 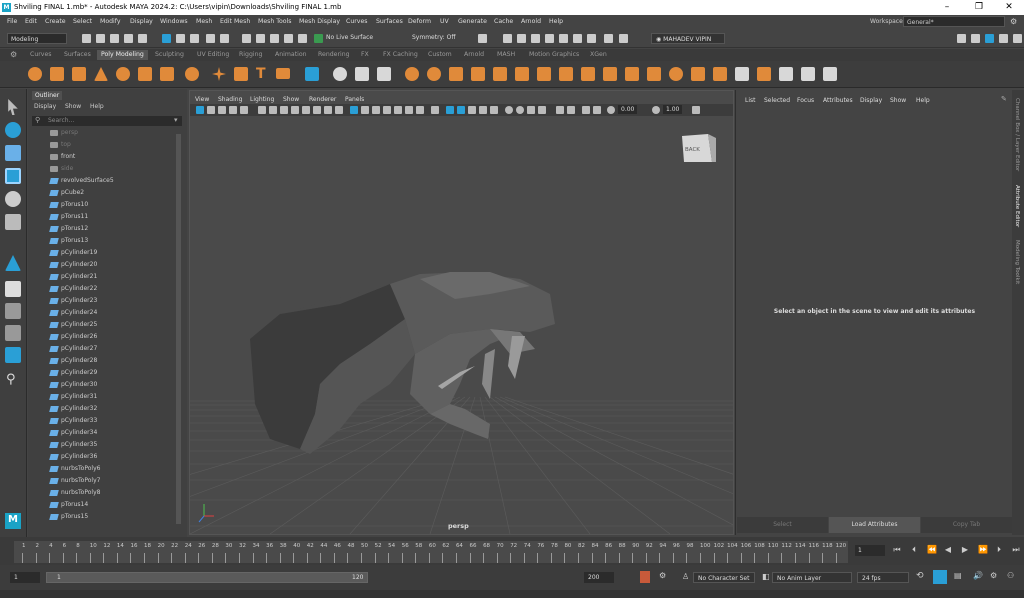 What do you see at coordinates (608, 38) in the screenshot?
I see `arnold-render-icon` at bounding box center [608, 38].